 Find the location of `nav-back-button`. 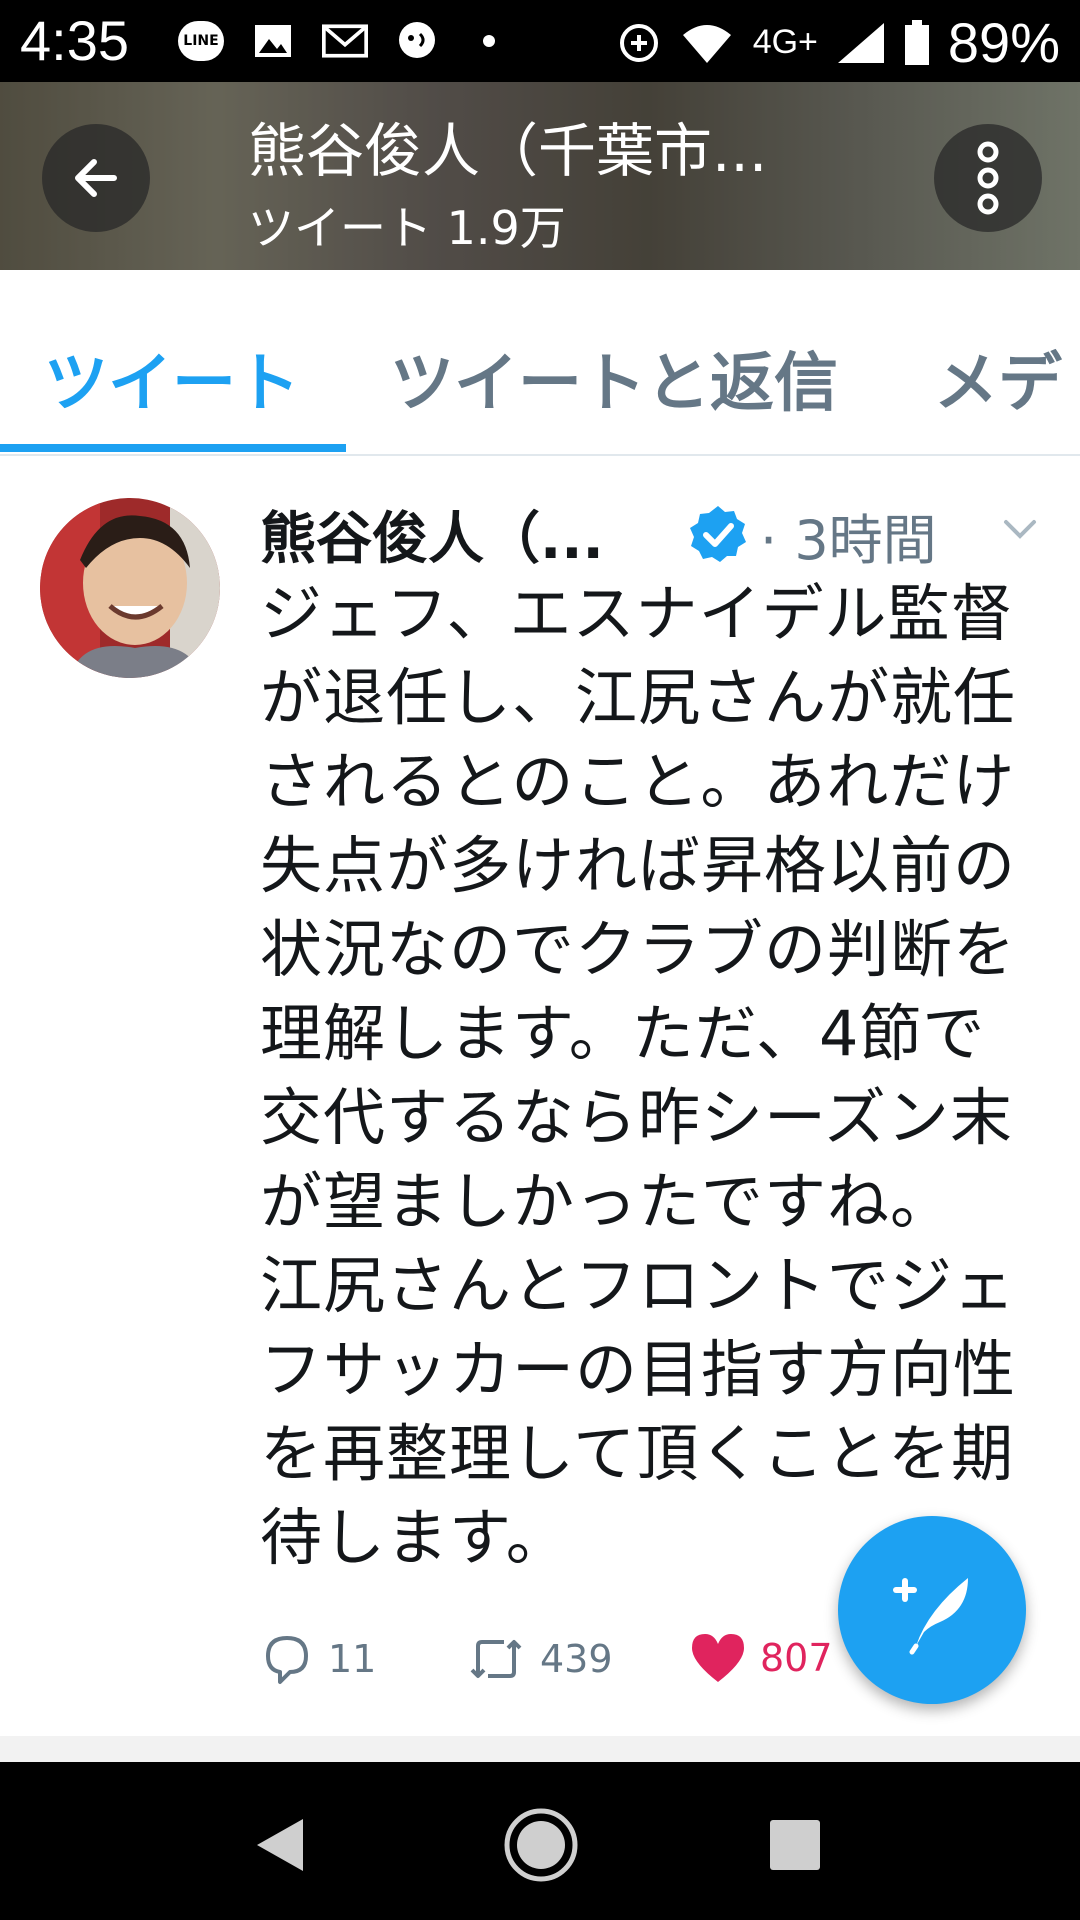

nav-back-button is located at coordinates (281, 1845).